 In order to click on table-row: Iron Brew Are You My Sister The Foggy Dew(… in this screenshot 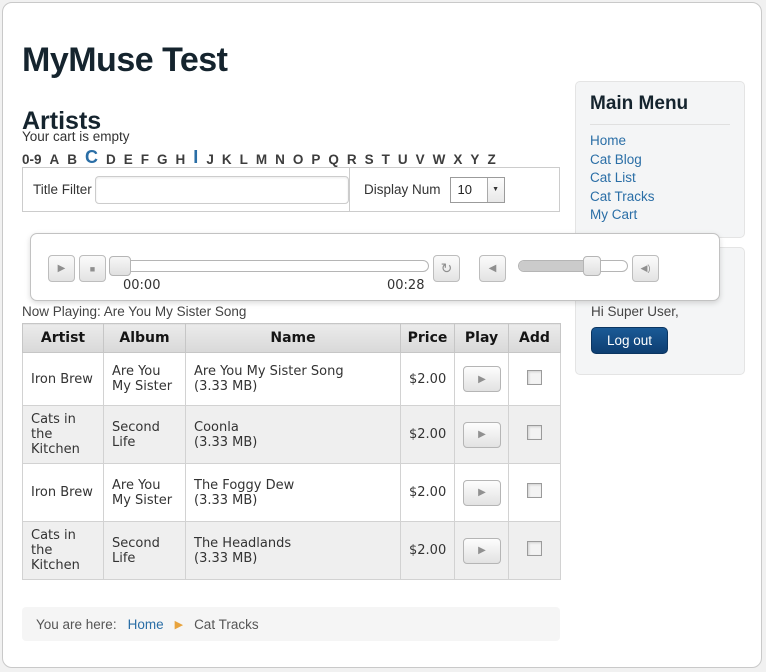, I will do `click(291, 492)`.